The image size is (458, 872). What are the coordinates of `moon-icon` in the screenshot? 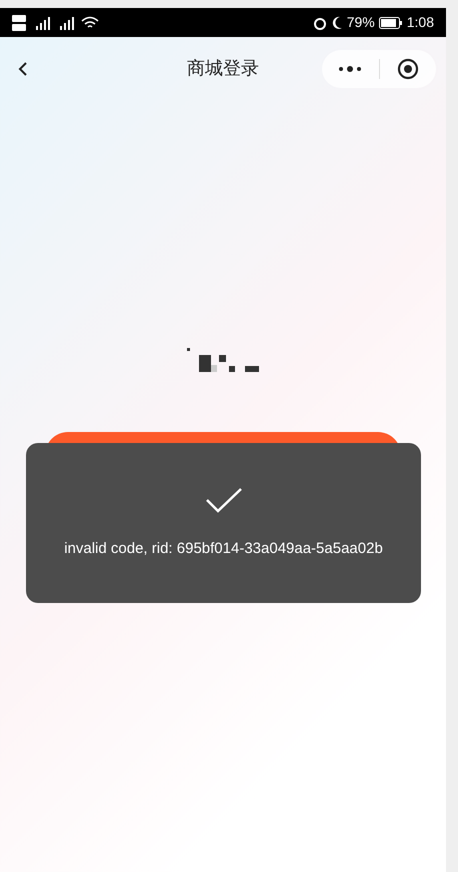 It's located at (336, 23).